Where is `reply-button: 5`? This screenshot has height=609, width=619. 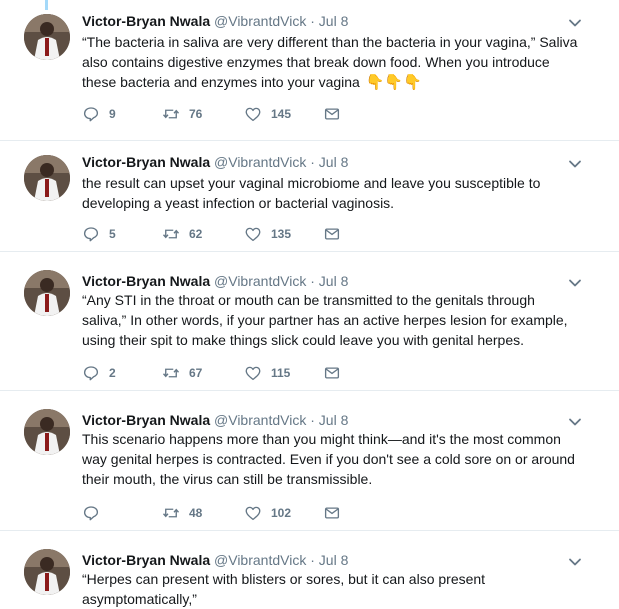 reply-button: 5 is located at coordinates (99, 234).